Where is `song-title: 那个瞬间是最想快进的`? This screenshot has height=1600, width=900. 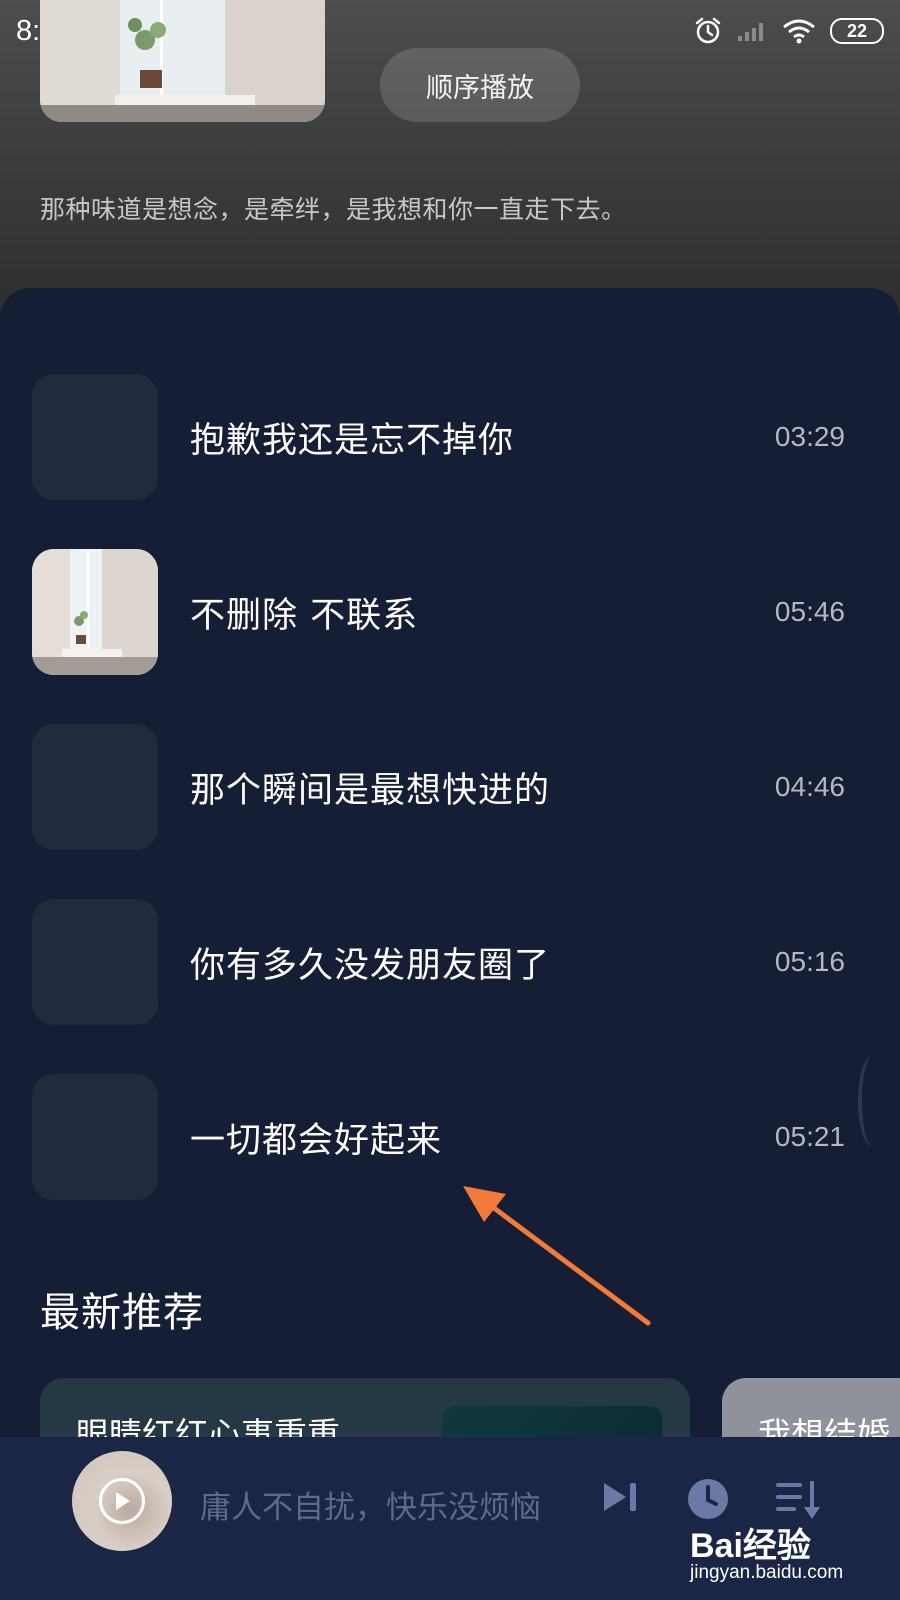
song-title: 那个瞬间是最想快进的 is located at coordinates (370, 790).